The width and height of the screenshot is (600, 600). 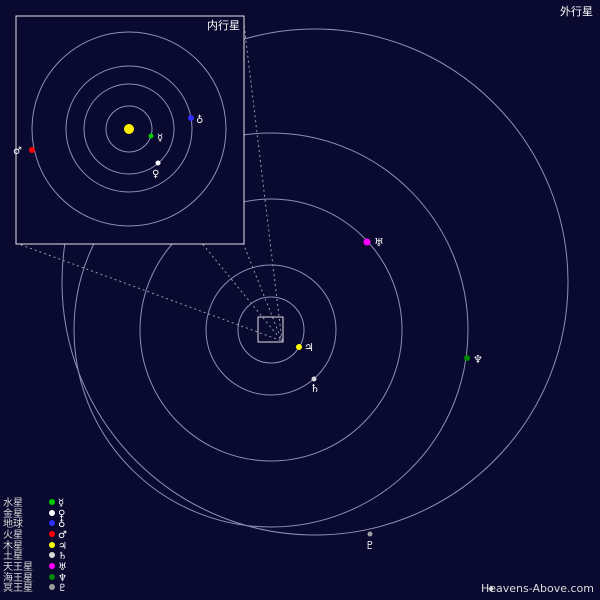 What do you see at coordinates (309, 347) in the screenshot?
I see `jupiter-symbol-label: ♃` at bounding box center [309, 347].